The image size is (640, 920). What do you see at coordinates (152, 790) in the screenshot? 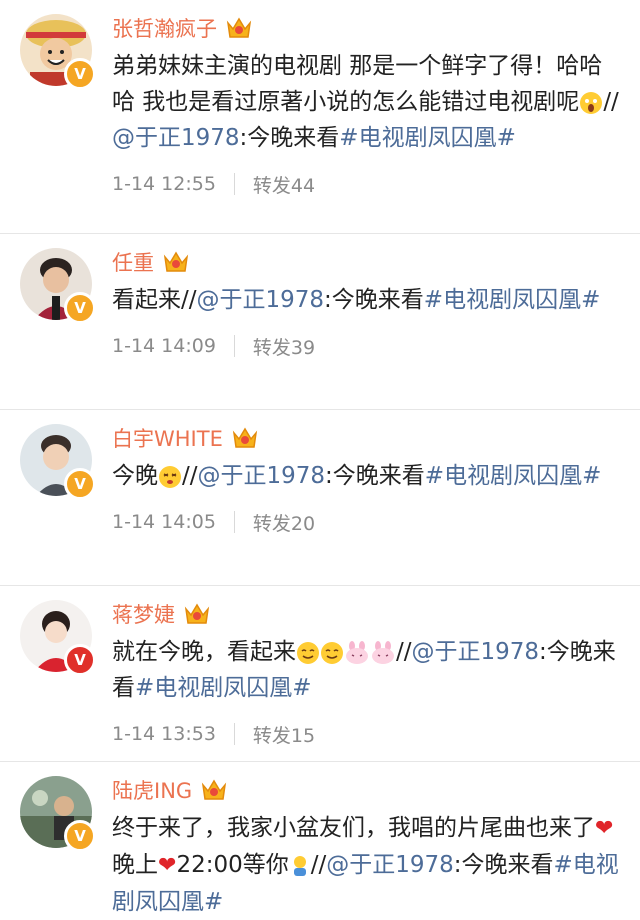
I see `username: 陆虎ING` at bounding box center [152, 790].